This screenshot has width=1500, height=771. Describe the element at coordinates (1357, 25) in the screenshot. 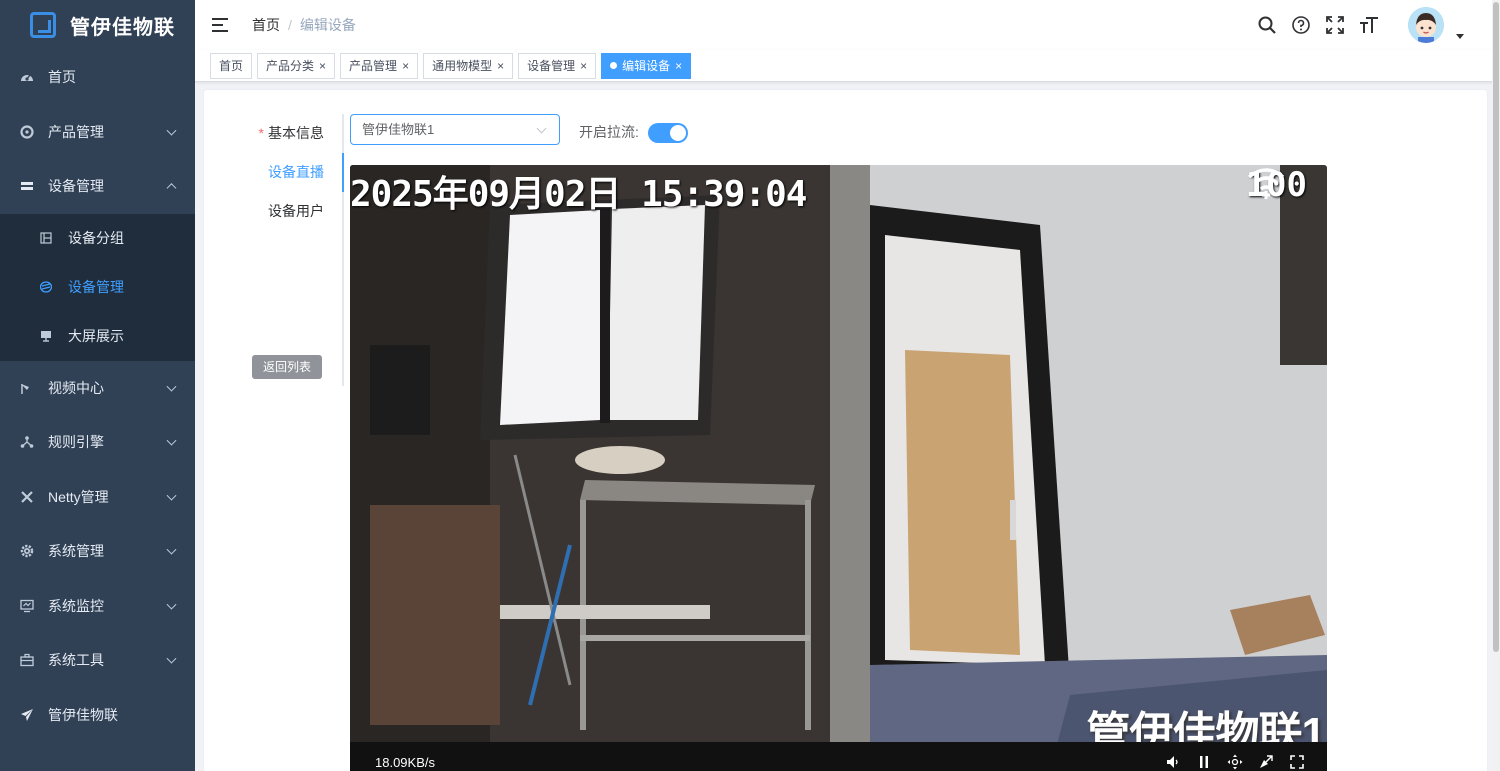

I see `header-tools` at that location.